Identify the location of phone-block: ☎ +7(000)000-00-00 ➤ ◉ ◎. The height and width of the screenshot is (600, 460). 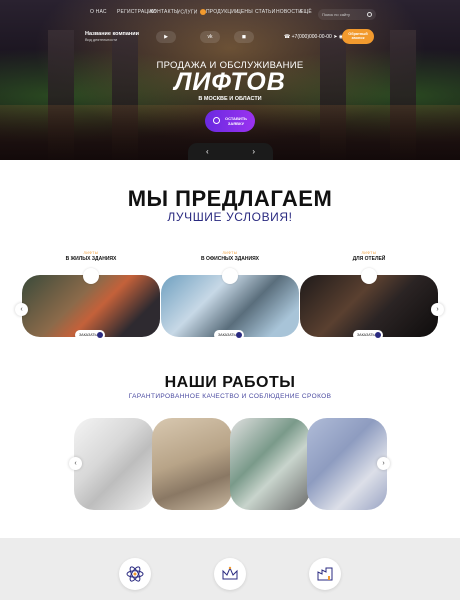
(316, 37).